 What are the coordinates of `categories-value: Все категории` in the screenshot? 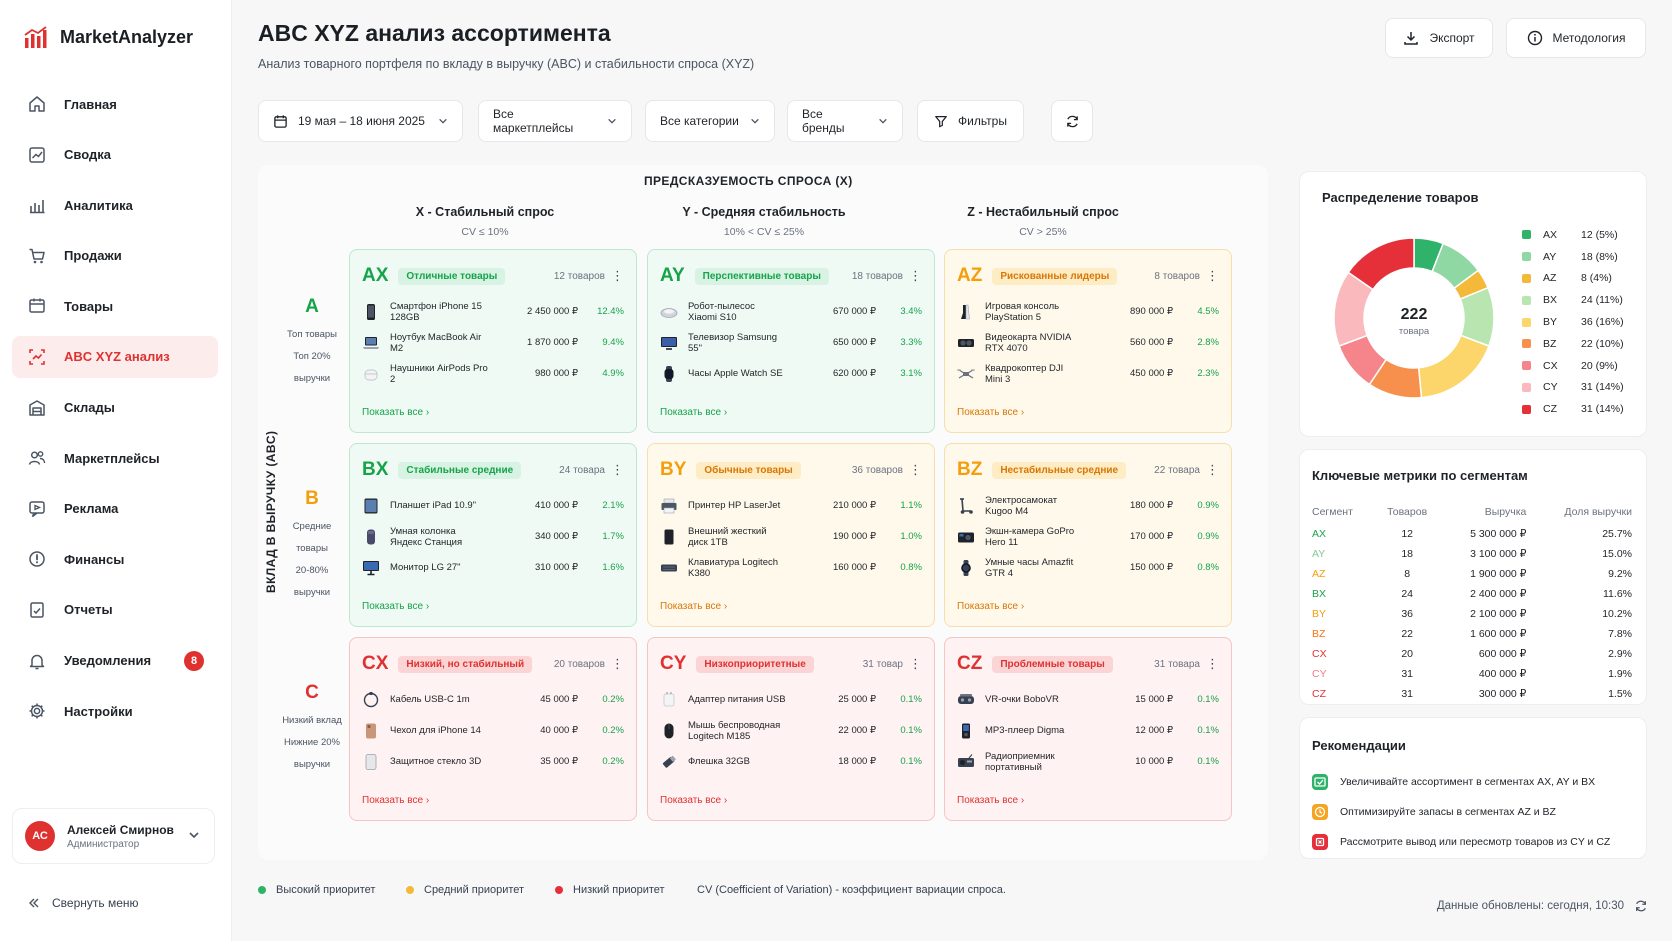 It's located at (699, 121).